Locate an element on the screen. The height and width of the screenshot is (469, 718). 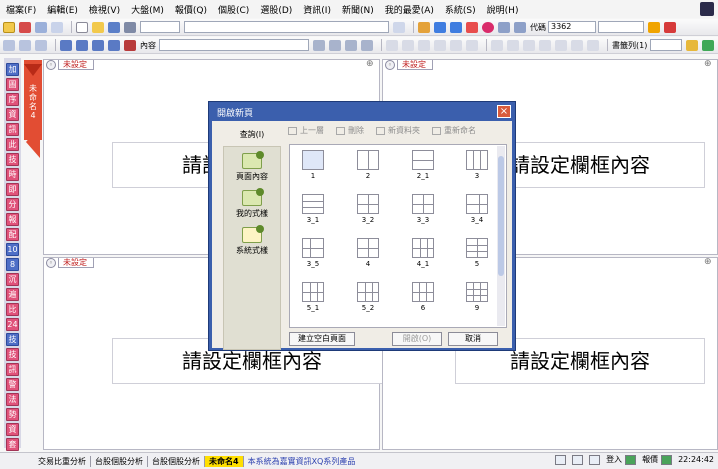
query-label: 查詢(I) is located at coordinates (252, 132).